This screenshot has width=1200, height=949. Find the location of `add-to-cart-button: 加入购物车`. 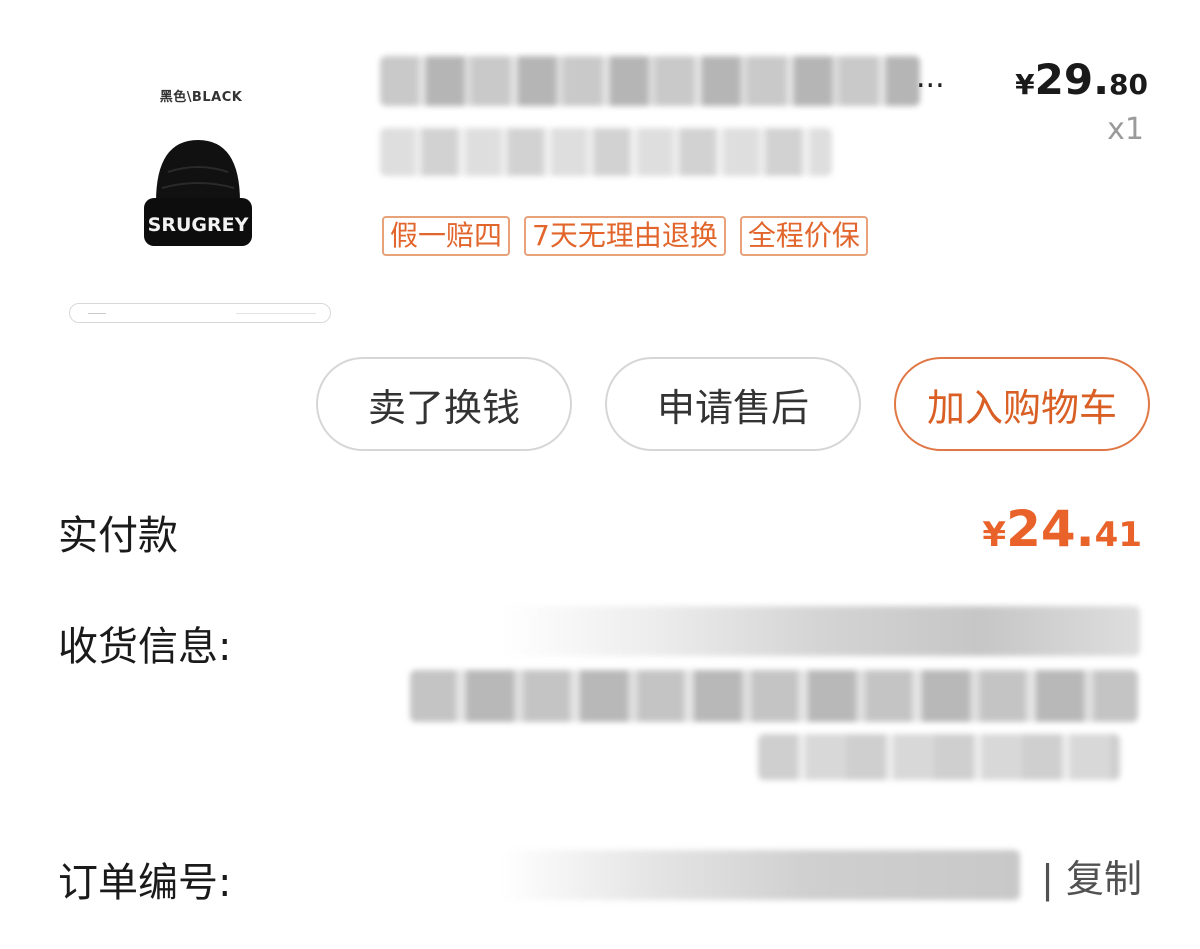

add-to-cart-button: 加入购物车 is located at coordinates (1022, 404).